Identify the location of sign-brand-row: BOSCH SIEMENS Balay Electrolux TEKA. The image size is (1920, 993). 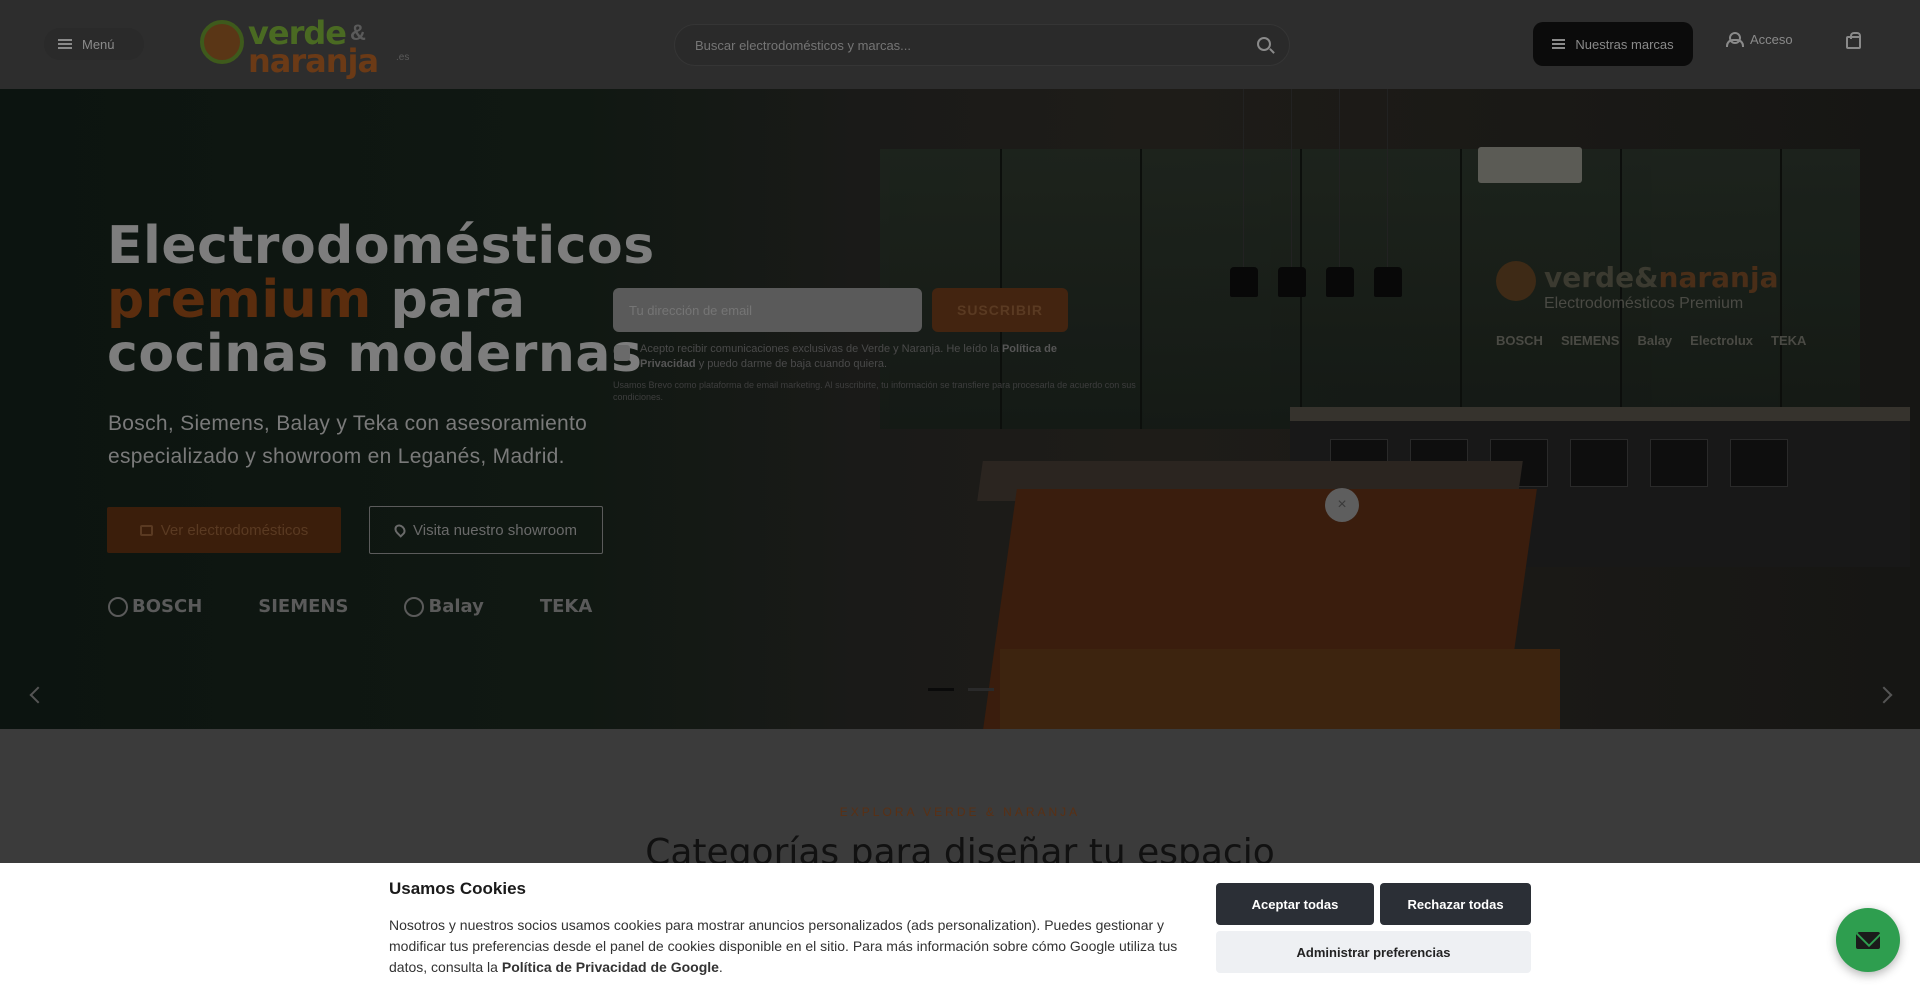
(1651, 340).